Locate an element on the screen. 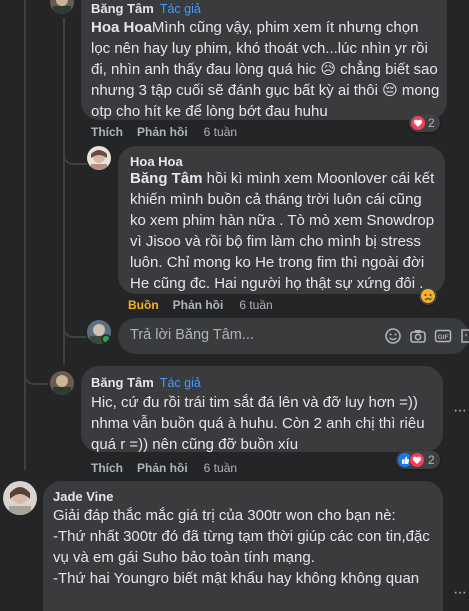 This screenshot has height=611, width=469. my-avatar is located at coordinates (99, 332).